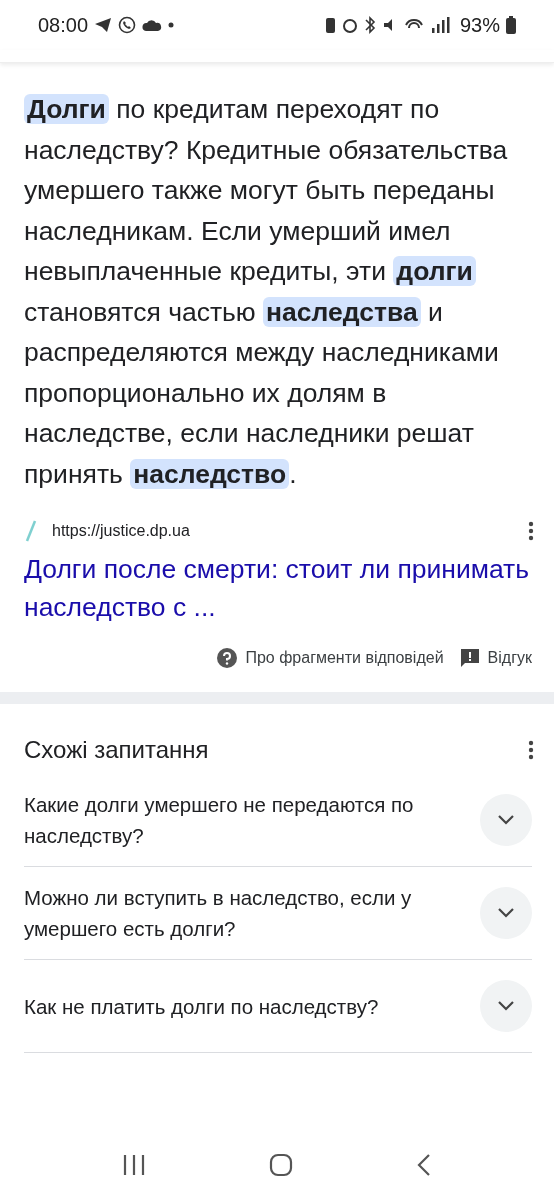 The width and height of the screenshot is (554, 1200). What do you see at coordinates (252, 1006) in the screenshot?
I see `question-text: Как не платить долги по наследству?` at bounding box center [252, 1006].